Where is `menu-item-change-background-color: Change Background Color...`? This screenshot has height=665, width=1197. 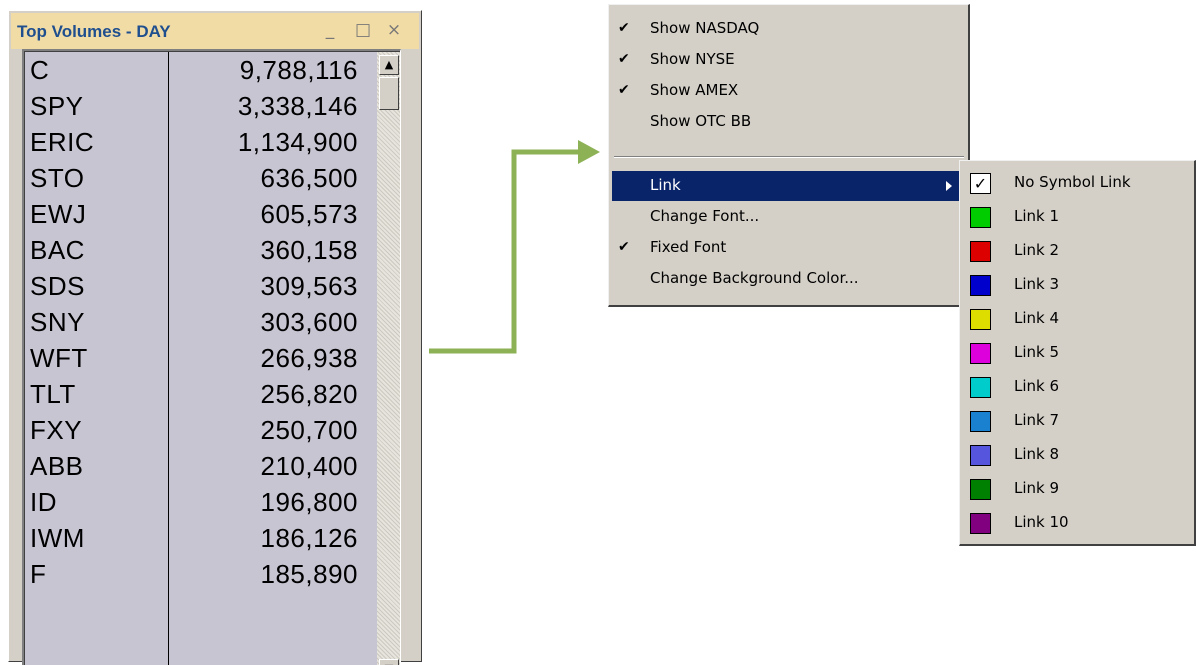 menu-item-change-background-color: Change Background Color... is located at coordinates (789, 279).